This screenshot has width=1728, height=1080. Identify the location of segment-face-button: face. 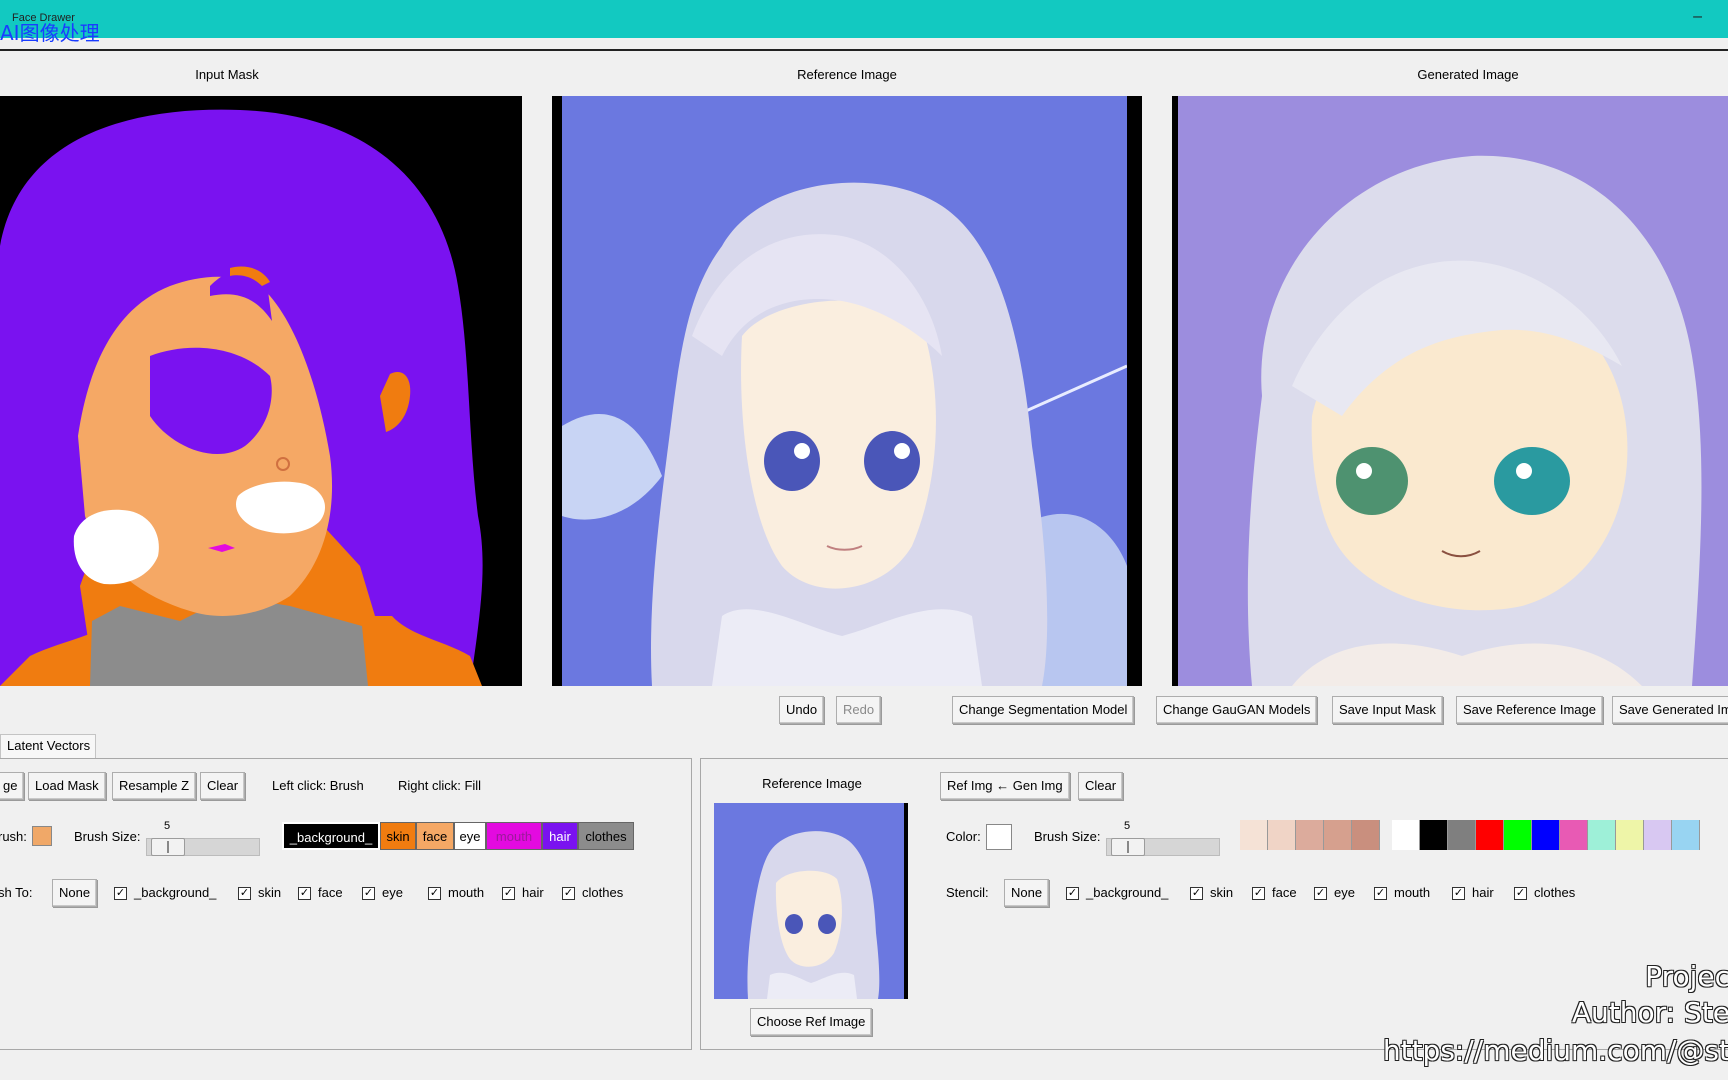
(435, 836).